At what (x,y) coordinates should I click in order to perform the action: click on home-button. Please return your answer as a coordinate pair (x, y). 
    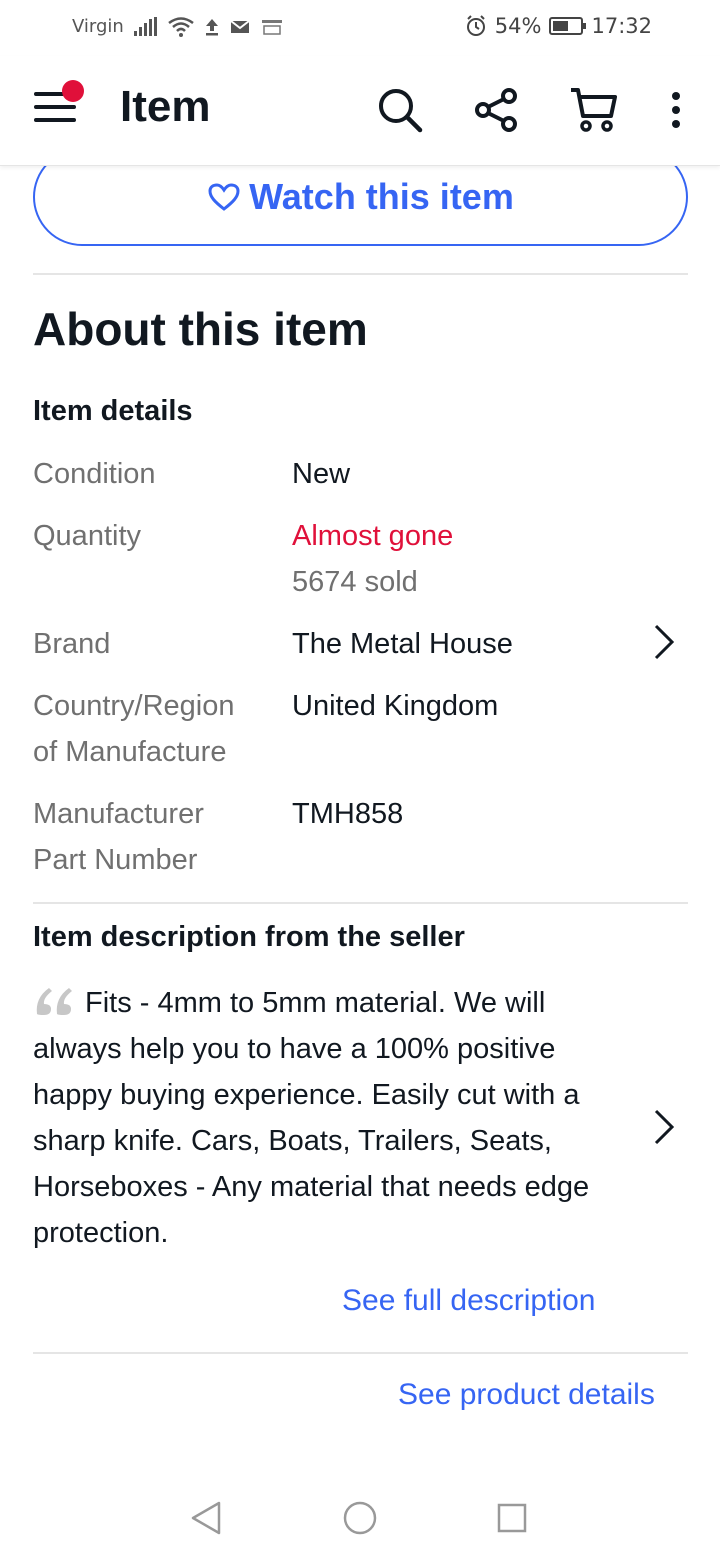
    Looking at the image, I should click on (360, 1518).